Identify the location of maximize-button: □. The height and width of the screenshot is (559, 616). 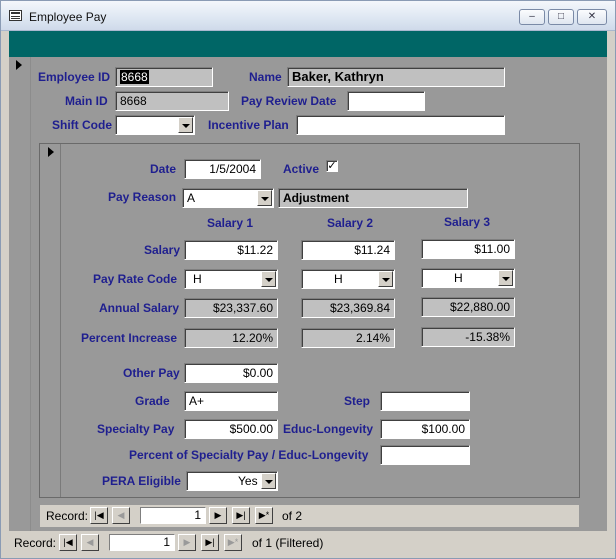
(561, 17).